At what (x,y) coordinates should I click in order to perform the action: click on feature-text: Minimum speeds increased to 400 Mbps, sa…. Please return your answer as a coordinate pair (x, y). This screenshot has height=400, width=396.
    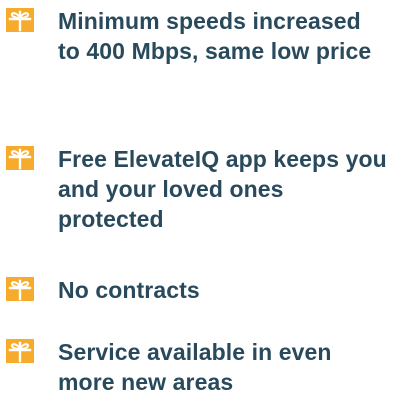
    Looking at the image, I should click on (215, 36).